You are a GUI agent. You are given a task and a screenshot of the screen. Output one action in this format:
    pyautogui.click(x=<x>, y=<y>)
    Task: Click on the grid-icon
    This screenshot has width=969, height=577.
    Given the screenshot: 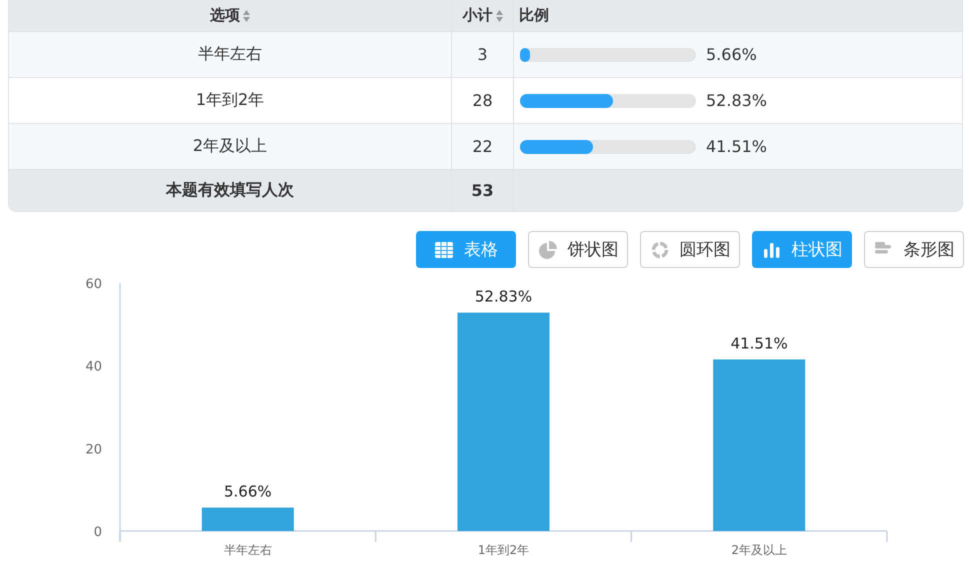 What is the action you would take?
    pyautogui.click(x=444, y=250)
    